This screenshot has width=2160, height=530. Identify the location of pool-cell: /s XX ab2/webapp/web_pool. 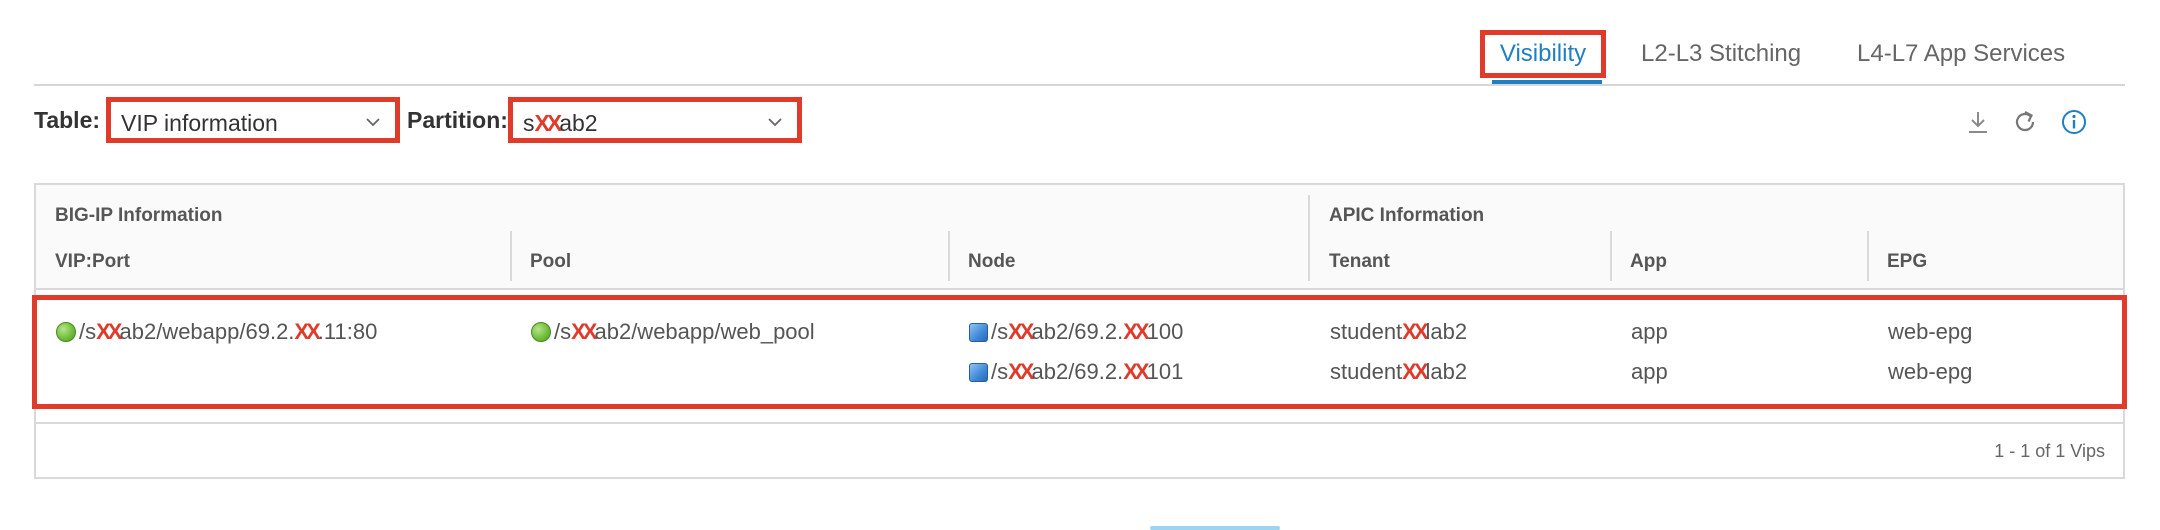
(673, 332).